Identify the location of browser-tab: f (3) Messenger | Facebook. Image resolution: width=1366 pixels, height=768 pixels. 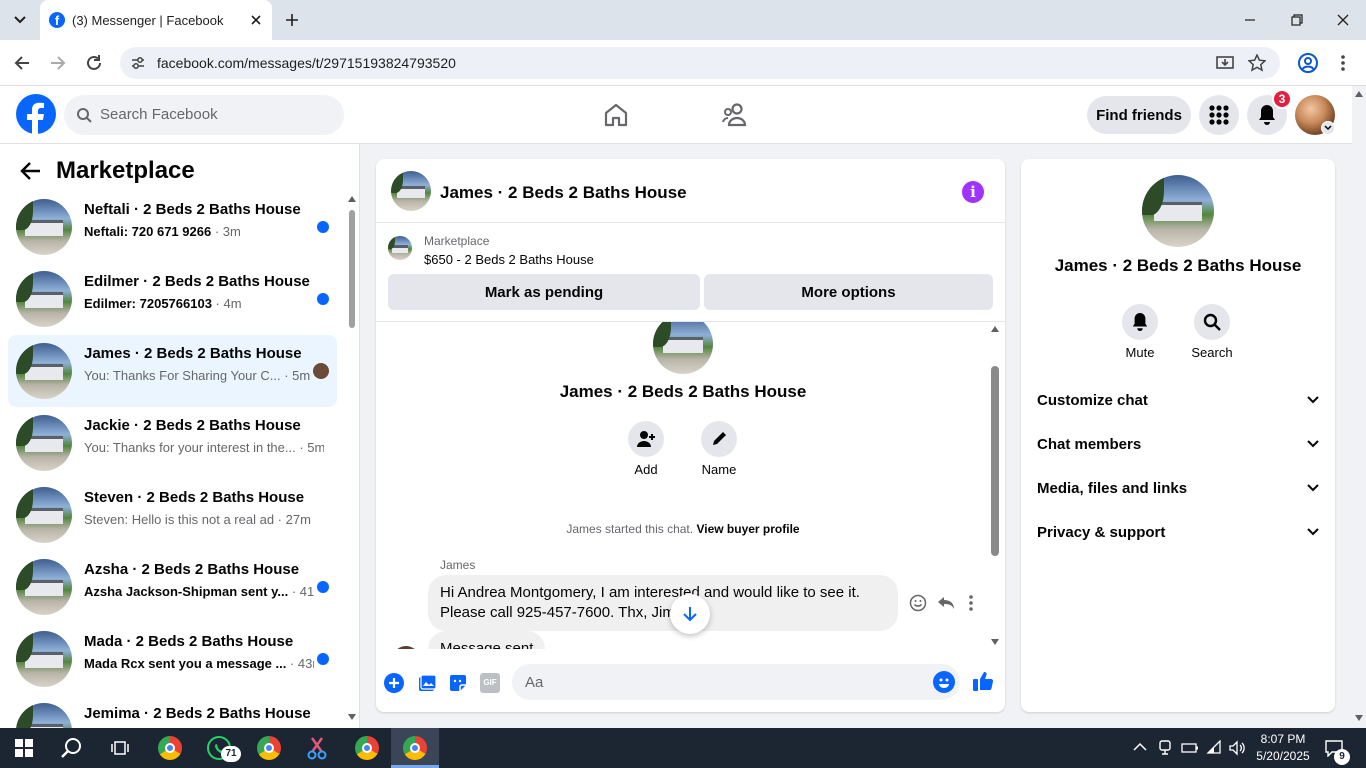
(156, 20).